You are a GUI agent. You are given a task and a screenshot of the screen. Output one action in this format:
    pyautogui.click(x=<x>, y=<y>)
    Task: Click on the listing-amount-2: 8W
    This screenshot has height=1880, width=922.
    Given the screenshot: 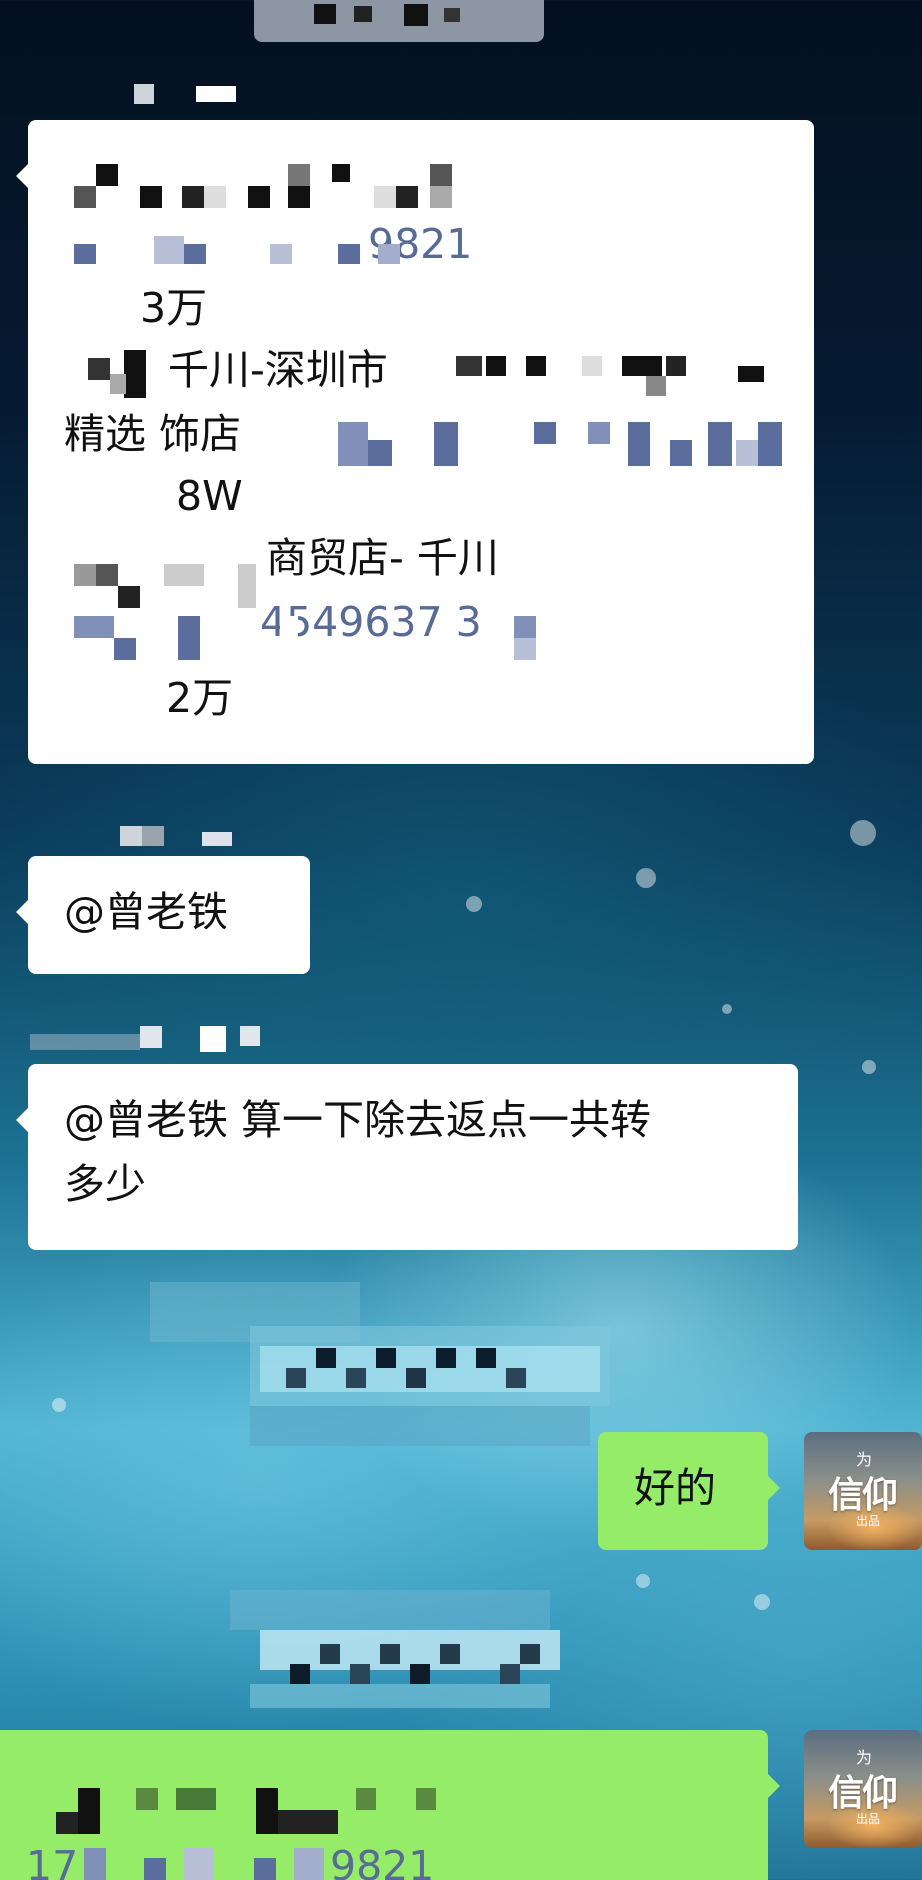 What is the action you would take?
    pyautogui.click(x=209, y=496)
    